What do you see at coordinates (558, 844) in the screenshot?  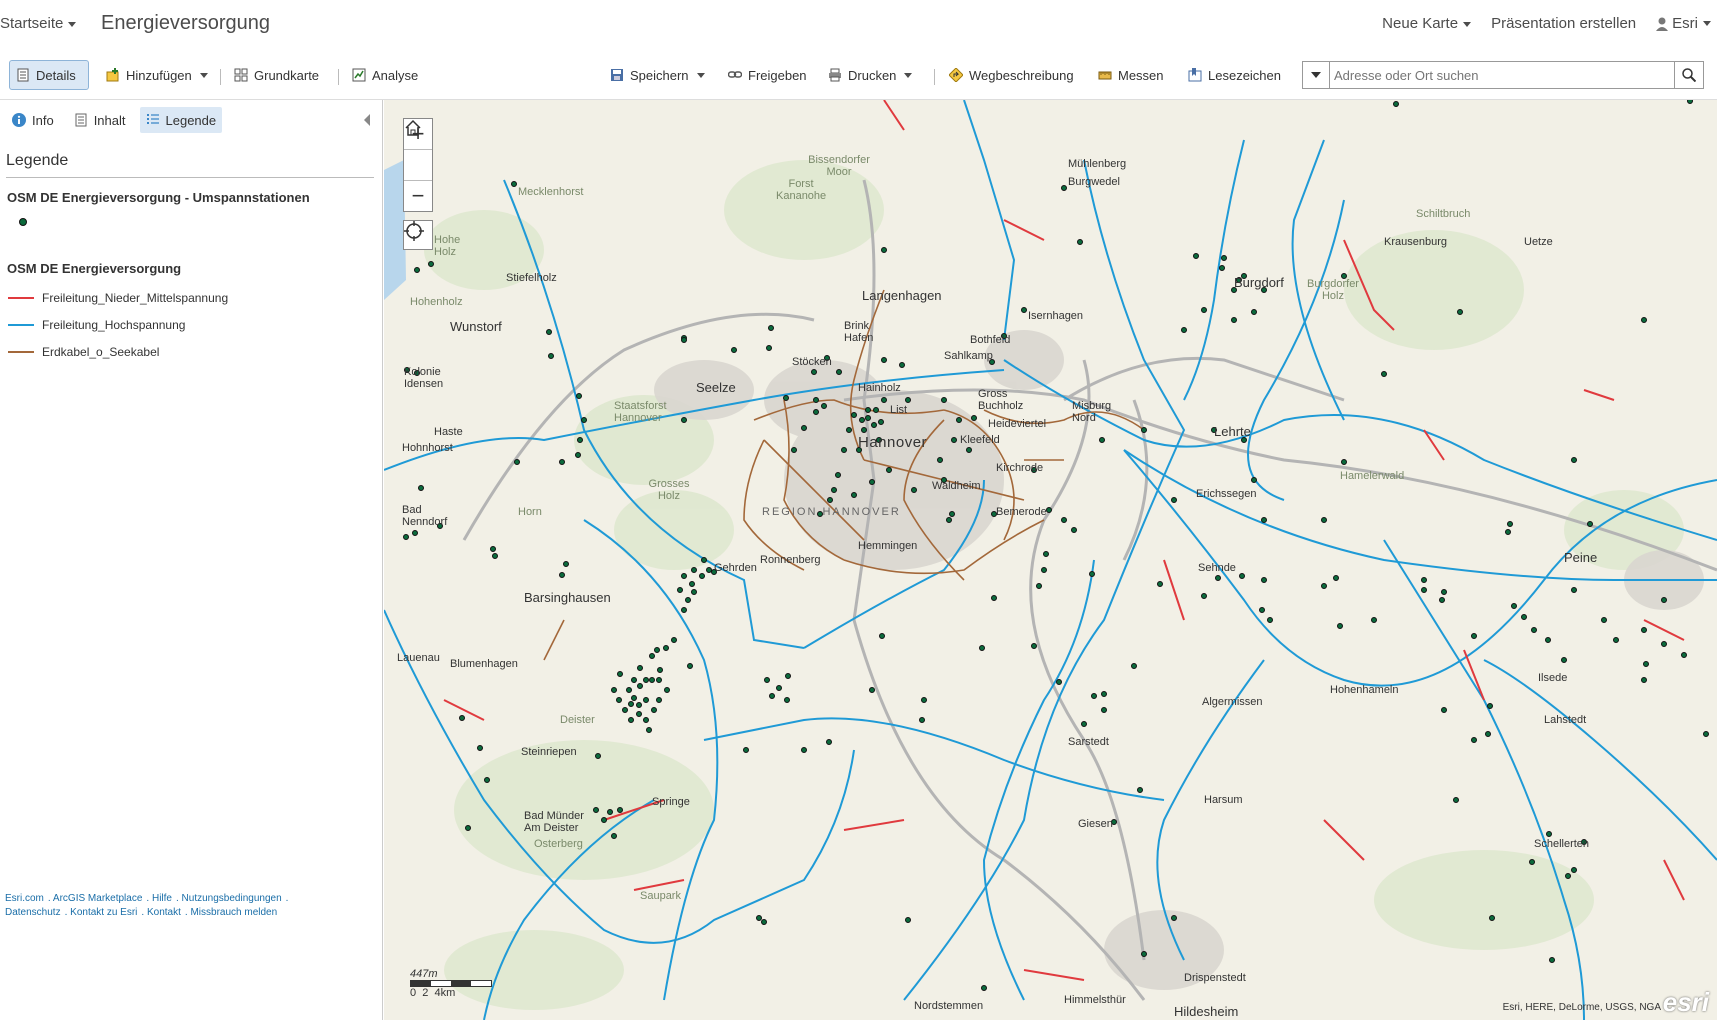 I see `map-label-osterberg: Osterberg` at bounding box center [558, 844].